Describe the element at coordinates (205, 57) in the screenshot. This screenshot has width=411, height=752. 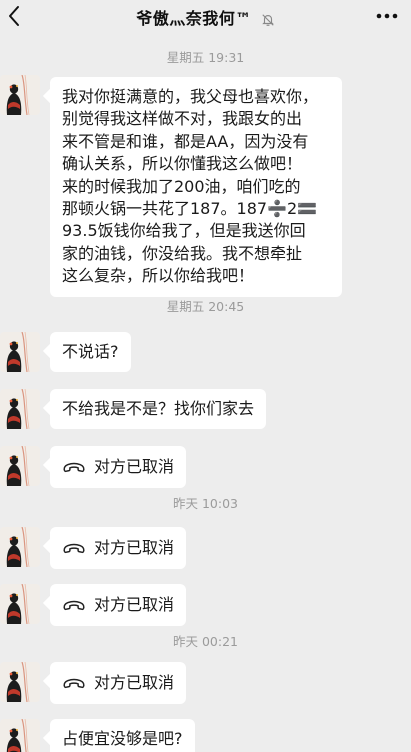
I see `timestamp: 星期五 19:31` at that location.